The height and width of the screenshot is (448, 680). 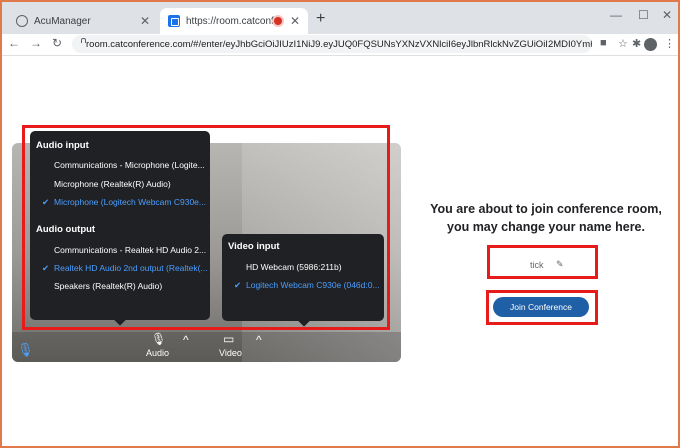 I want to click on media-control-bar: 🎙 Audio ^ ▭ Video ^, so click(x=206, y=347).